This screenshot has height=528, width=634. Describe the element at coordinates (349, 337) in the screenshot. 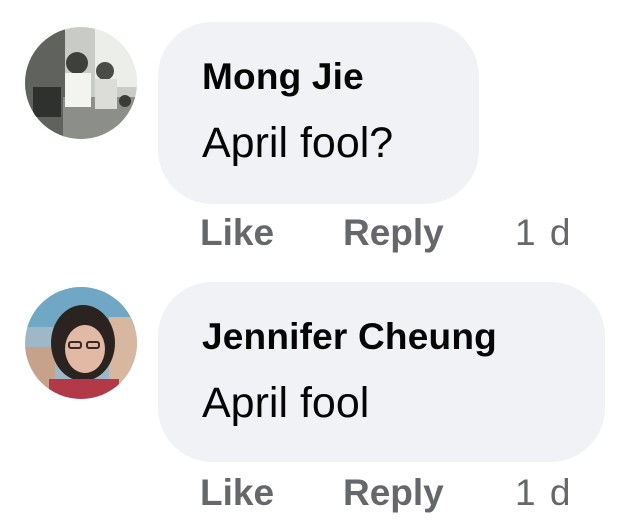

I see `comment-author: Jennifer Cheung` at that location.